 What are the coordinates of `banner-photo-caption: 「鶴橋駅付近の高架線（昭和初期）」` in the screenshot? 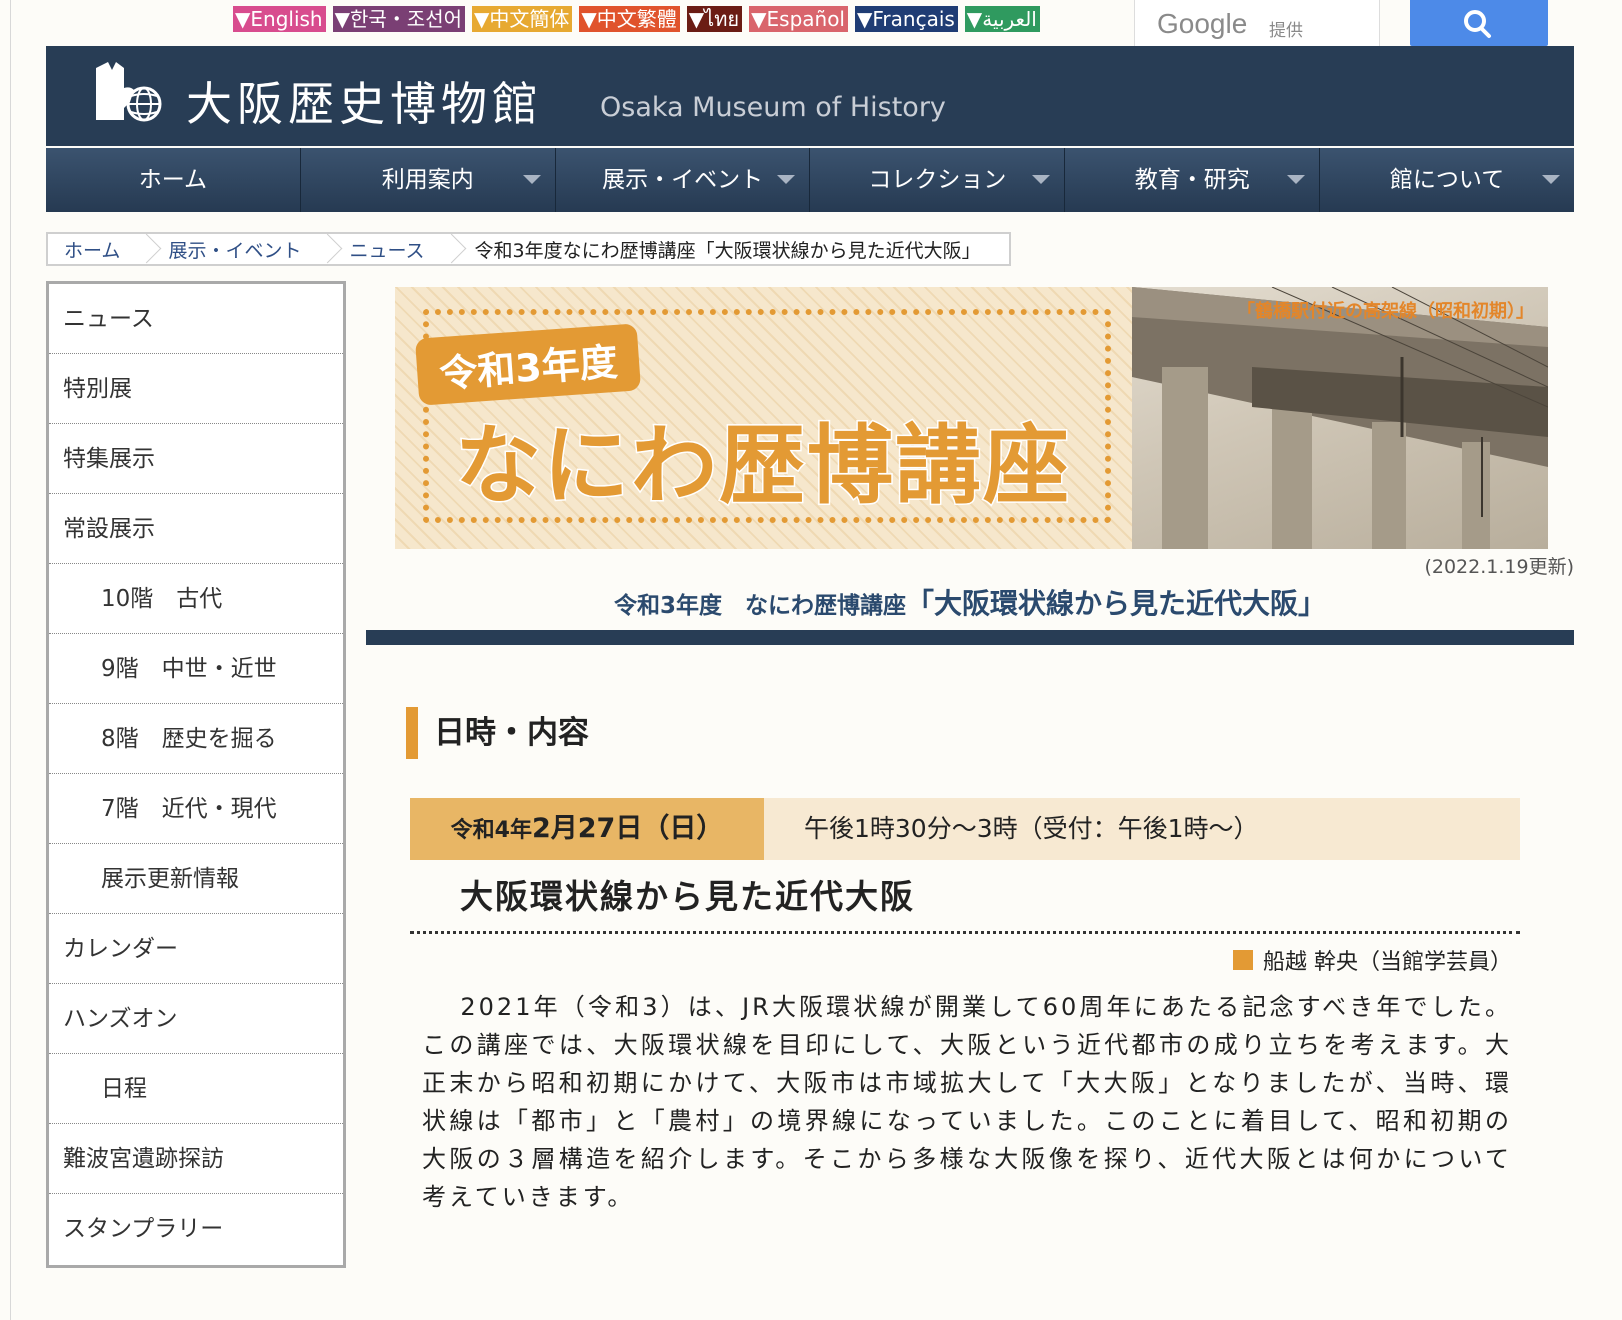 It's located at (1385, 311).